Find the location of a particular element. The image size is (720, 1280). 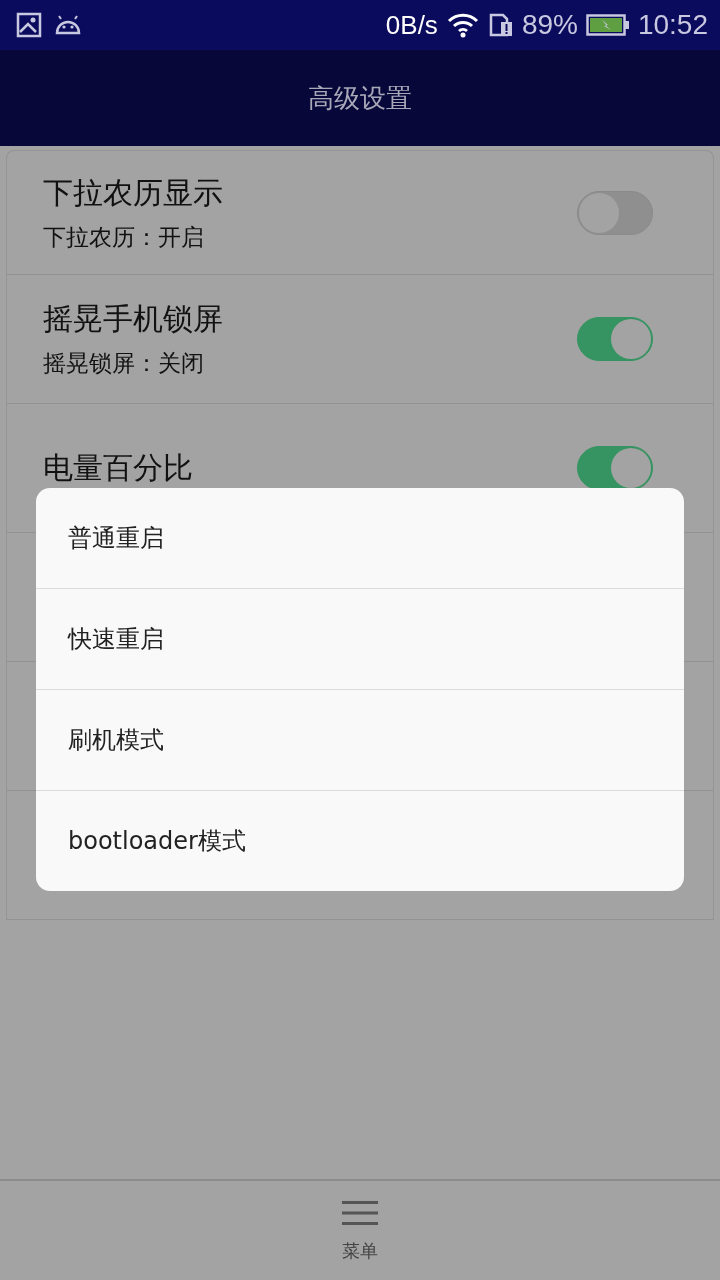

dialog-option: bootloader模式 is located at coordinates (360, 840).